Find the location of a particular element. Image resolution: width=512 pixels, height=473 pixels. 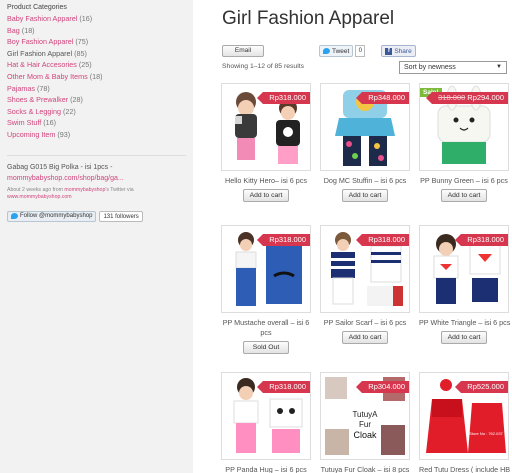

followers-count: 131 followers is located at coordinates (121, 216).